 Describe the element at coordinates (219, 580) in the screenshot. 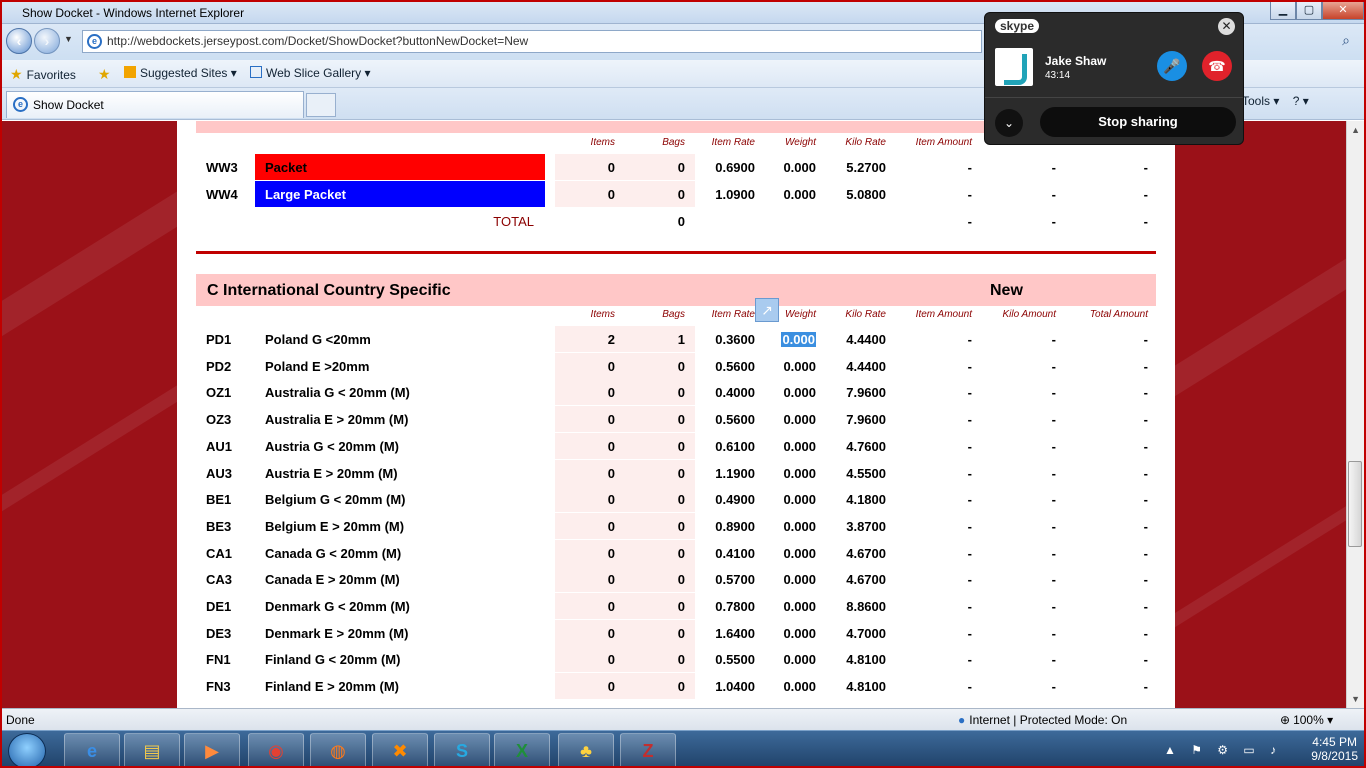

I see `row-code: CA3` at that location.